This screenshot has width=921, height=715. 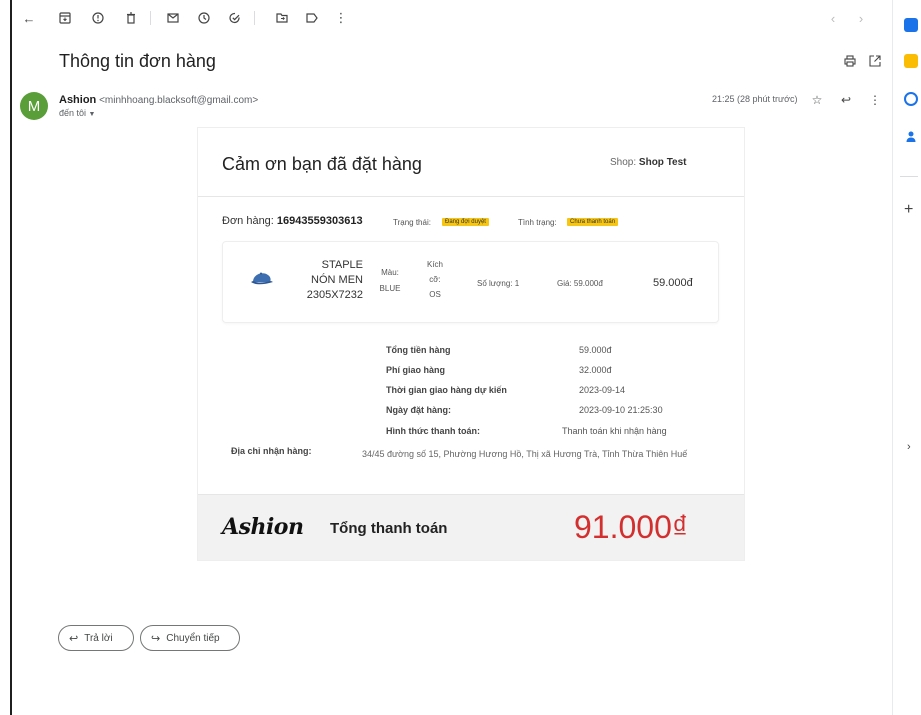 What do you see at coordinates (73, 113) in the screenshot?
I see `recipient-label: đến tôi` at bounding box center [73, 113].